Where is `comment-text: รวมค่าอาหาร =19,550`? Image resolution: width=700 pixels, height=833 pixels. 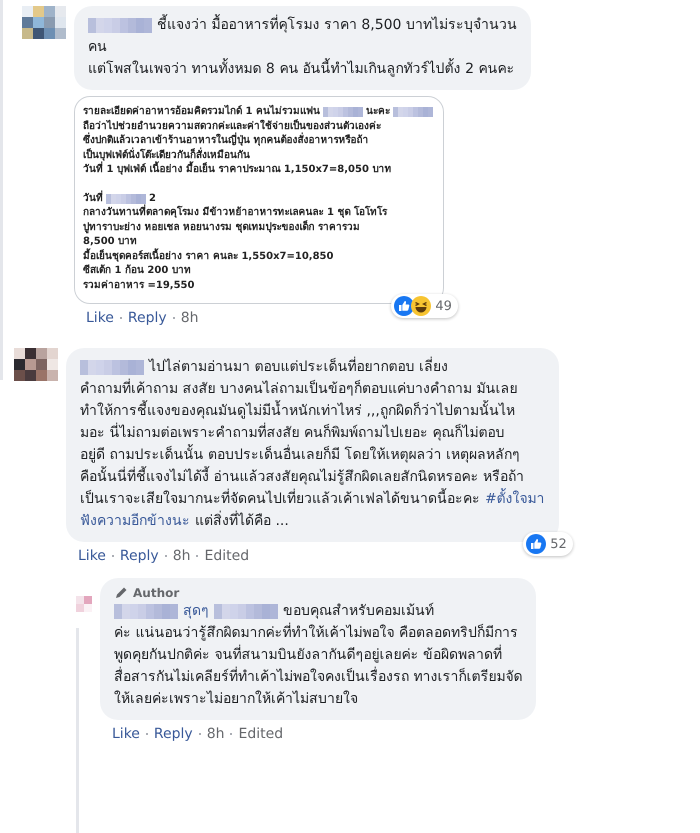 comment-text: รวมค่าอาหาร =19,550 is located at coordinates (138, 285).